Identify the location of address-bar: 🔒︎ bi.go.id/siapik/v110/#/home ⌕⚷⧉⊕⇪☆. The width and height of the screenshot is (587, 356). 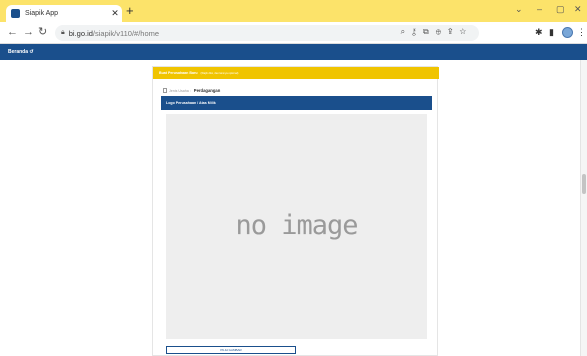
(267, 33).